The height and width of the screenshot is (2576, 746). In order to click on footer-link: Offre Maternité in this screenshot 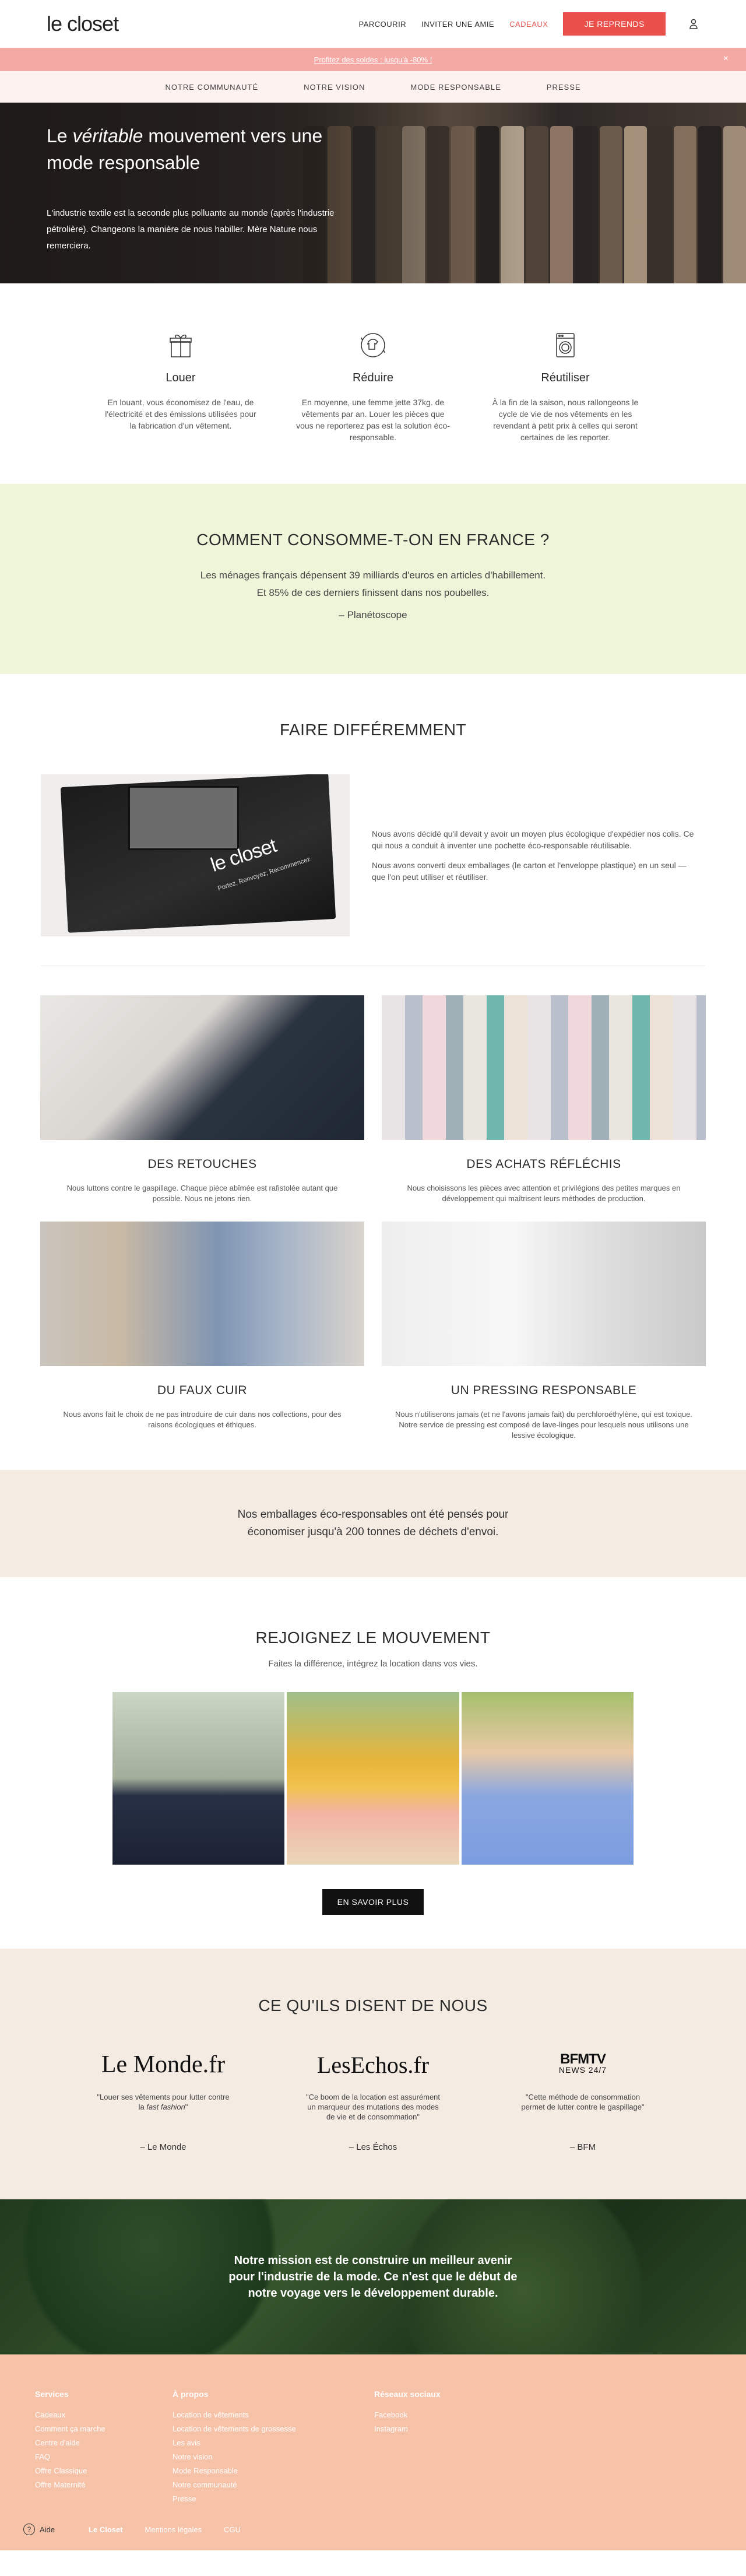, I will do `click(60, 2484)`.